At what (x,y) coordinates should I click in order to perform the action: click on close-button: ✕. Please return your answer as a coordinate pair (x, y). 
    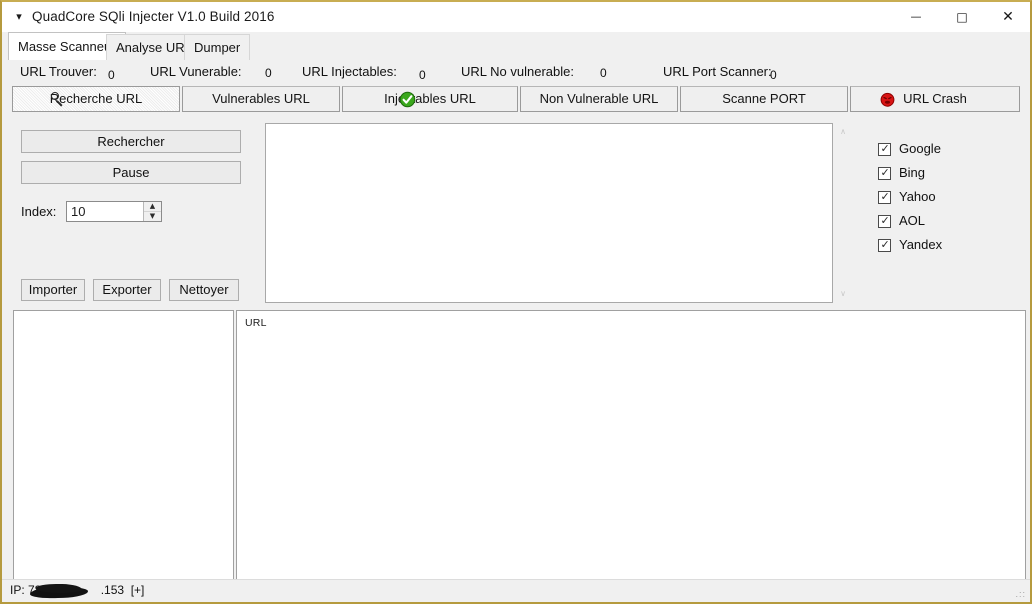
    Looking at the image, I should click on (1007, 17).